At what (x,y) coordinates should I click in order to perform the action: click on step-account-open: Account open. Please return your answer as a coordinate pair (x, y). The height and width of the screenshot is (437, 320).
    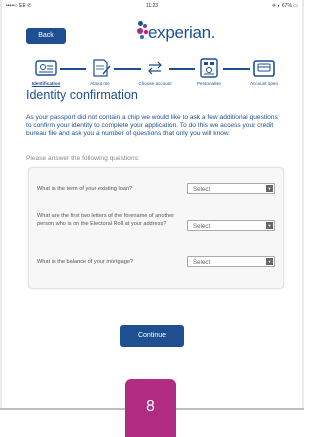
    Looking at the image, I should click on (264, 69).